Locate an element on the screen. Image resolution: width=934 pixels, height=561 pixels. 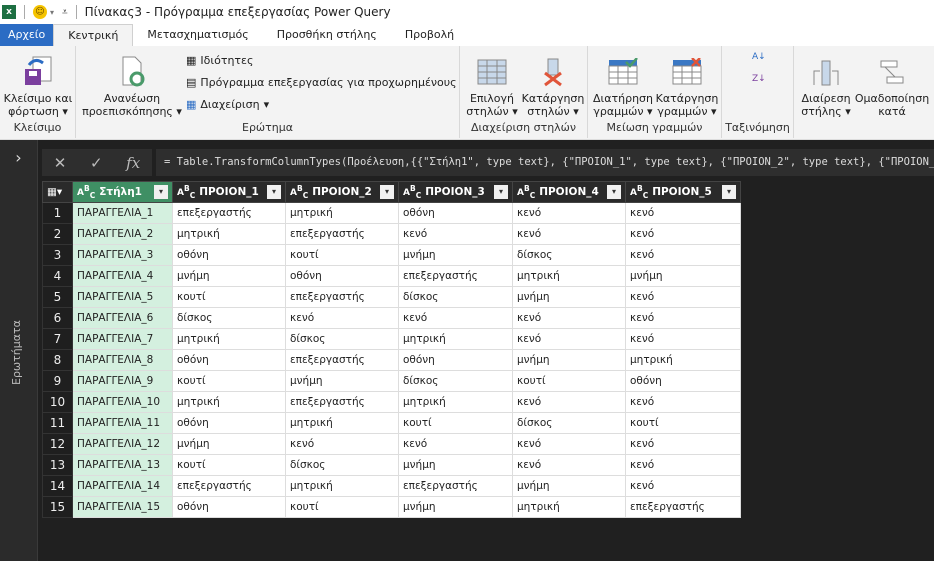
refresh-preview-button: Ανανέωση προεπισκόπησης ▾ is located at coordinates (132, 85).